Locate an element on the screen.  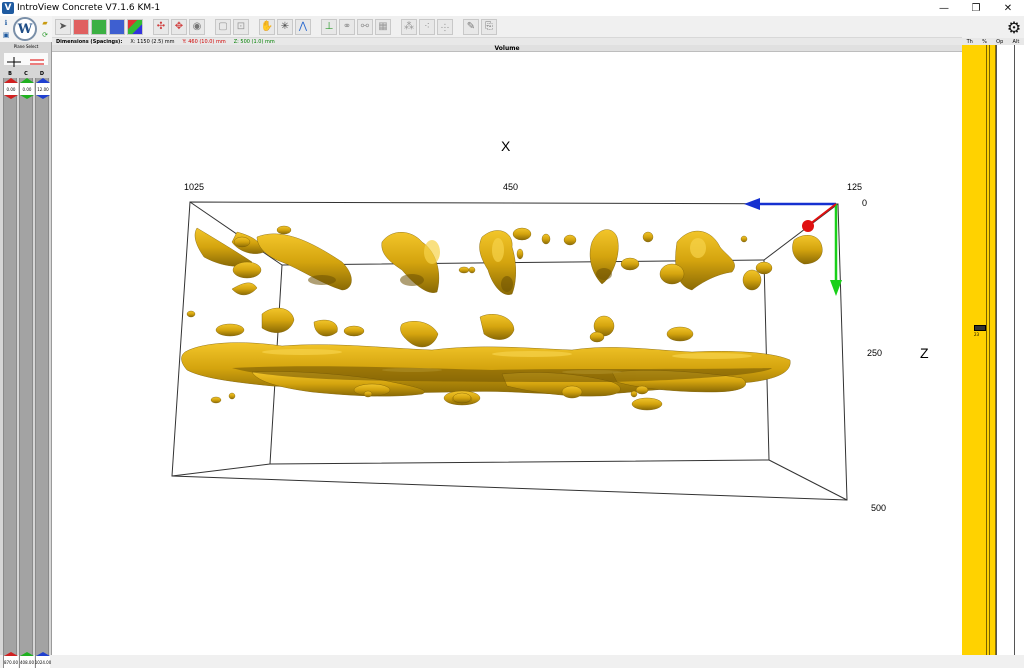
header-th: Th is located at coordinates (969, 41).